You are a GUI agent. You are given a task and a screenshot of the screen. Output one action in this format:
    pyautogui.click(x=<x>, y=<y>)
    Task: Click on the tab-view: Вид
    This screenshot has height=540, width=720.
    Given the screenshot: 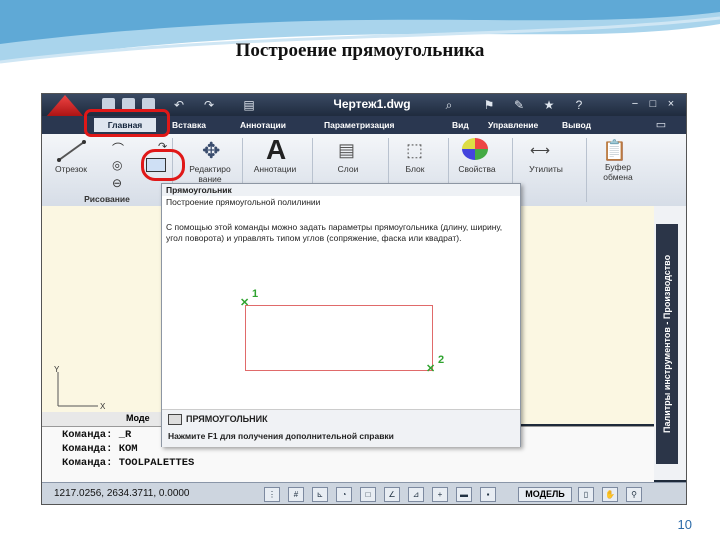 What is the action you would take?
    pyautogui.click(x=460, y=125)
    